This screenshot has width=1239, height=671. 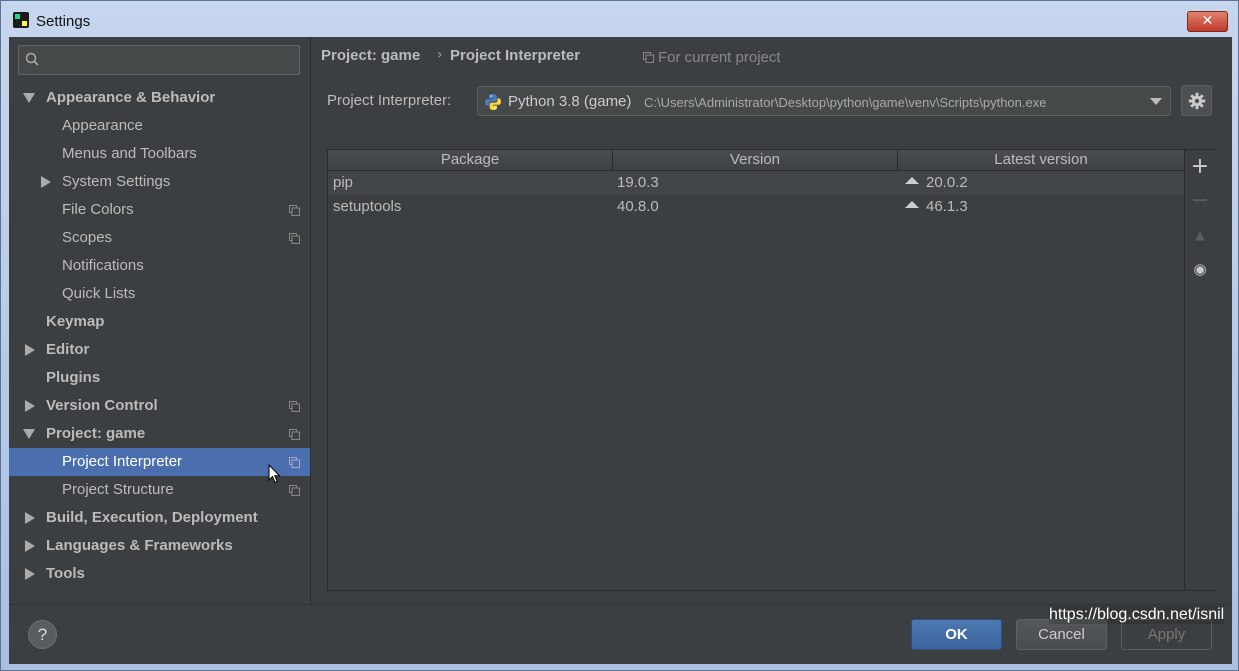 I want to click on sidebar-item-label: Languages & Frameworks, so click(x=139, y=545).